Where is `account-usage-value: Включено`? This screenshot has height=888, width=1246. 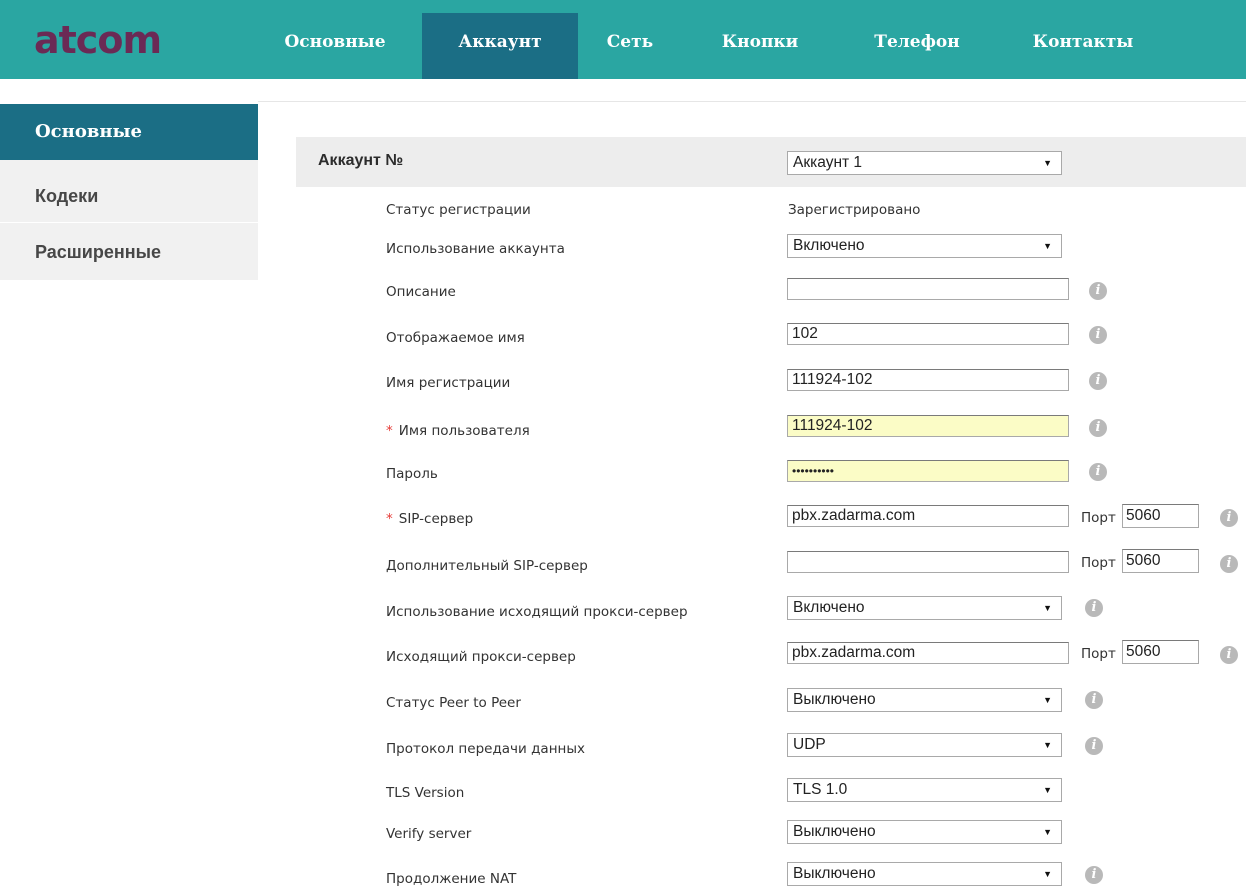 account-usage-value: Включено is located at coordinates (829, 245).